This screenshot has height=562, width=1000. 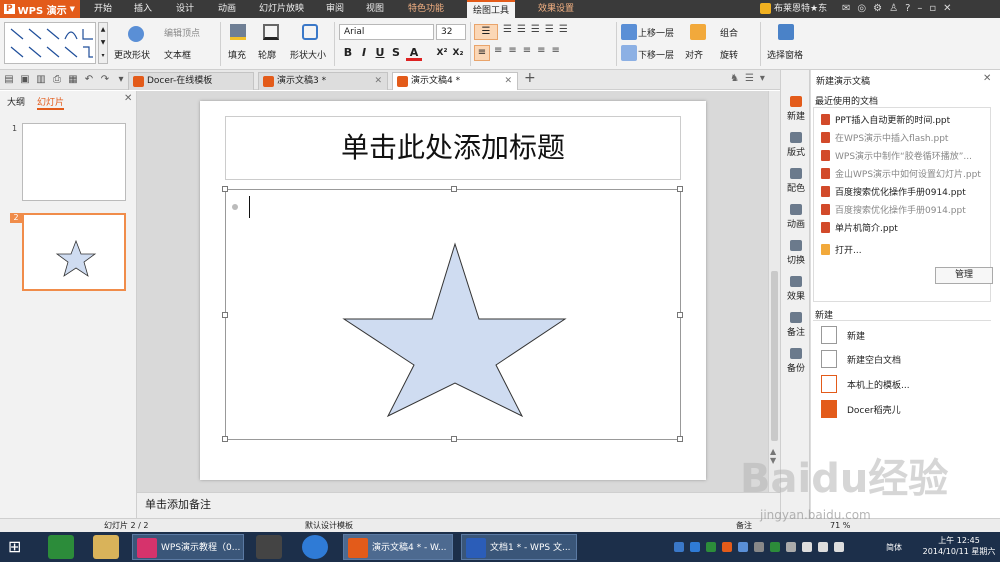 What do you see at coordinates (89, 80) in the screenshot?
I see `undo-icon: ↶` at bounding box center [89, 80].